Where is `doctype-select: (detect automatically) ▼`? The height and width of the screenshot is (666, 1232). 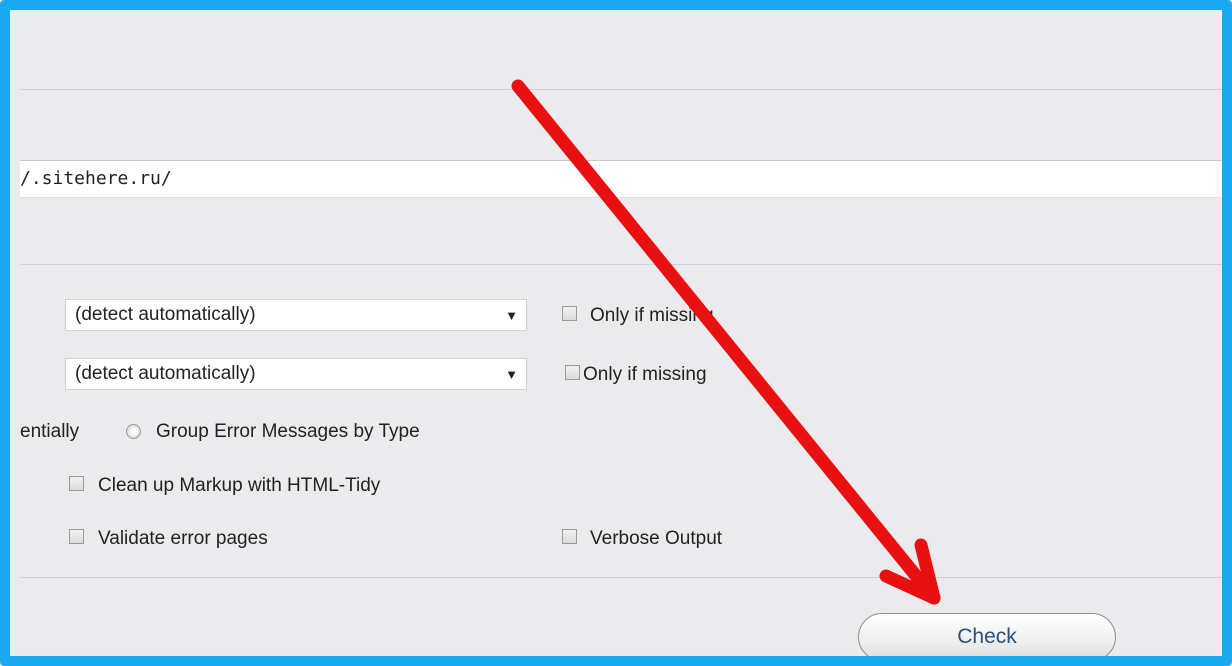
doctype-select: (detect automatically) ▼ is located at coordinates (296, 374).